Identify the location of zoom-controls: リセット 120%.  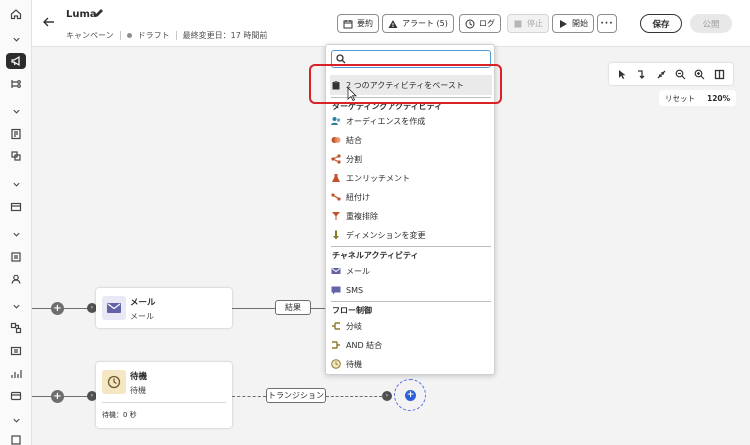
(698, 98).